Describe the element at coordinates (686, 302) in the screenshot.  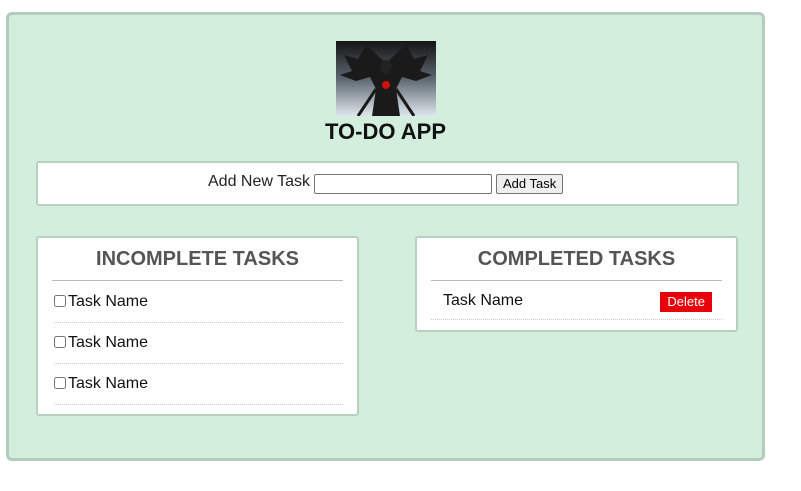
I see `delete-task-button: Delete` at that location.